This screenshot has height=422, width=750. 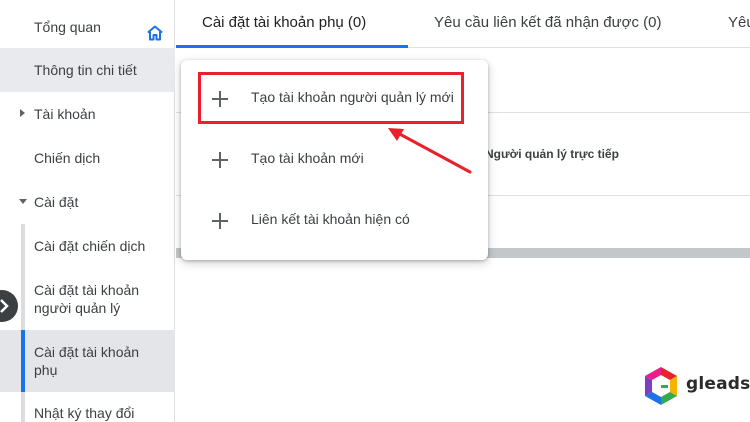 I want to click on gleads-logo-icon, so click(x=661, y=386).